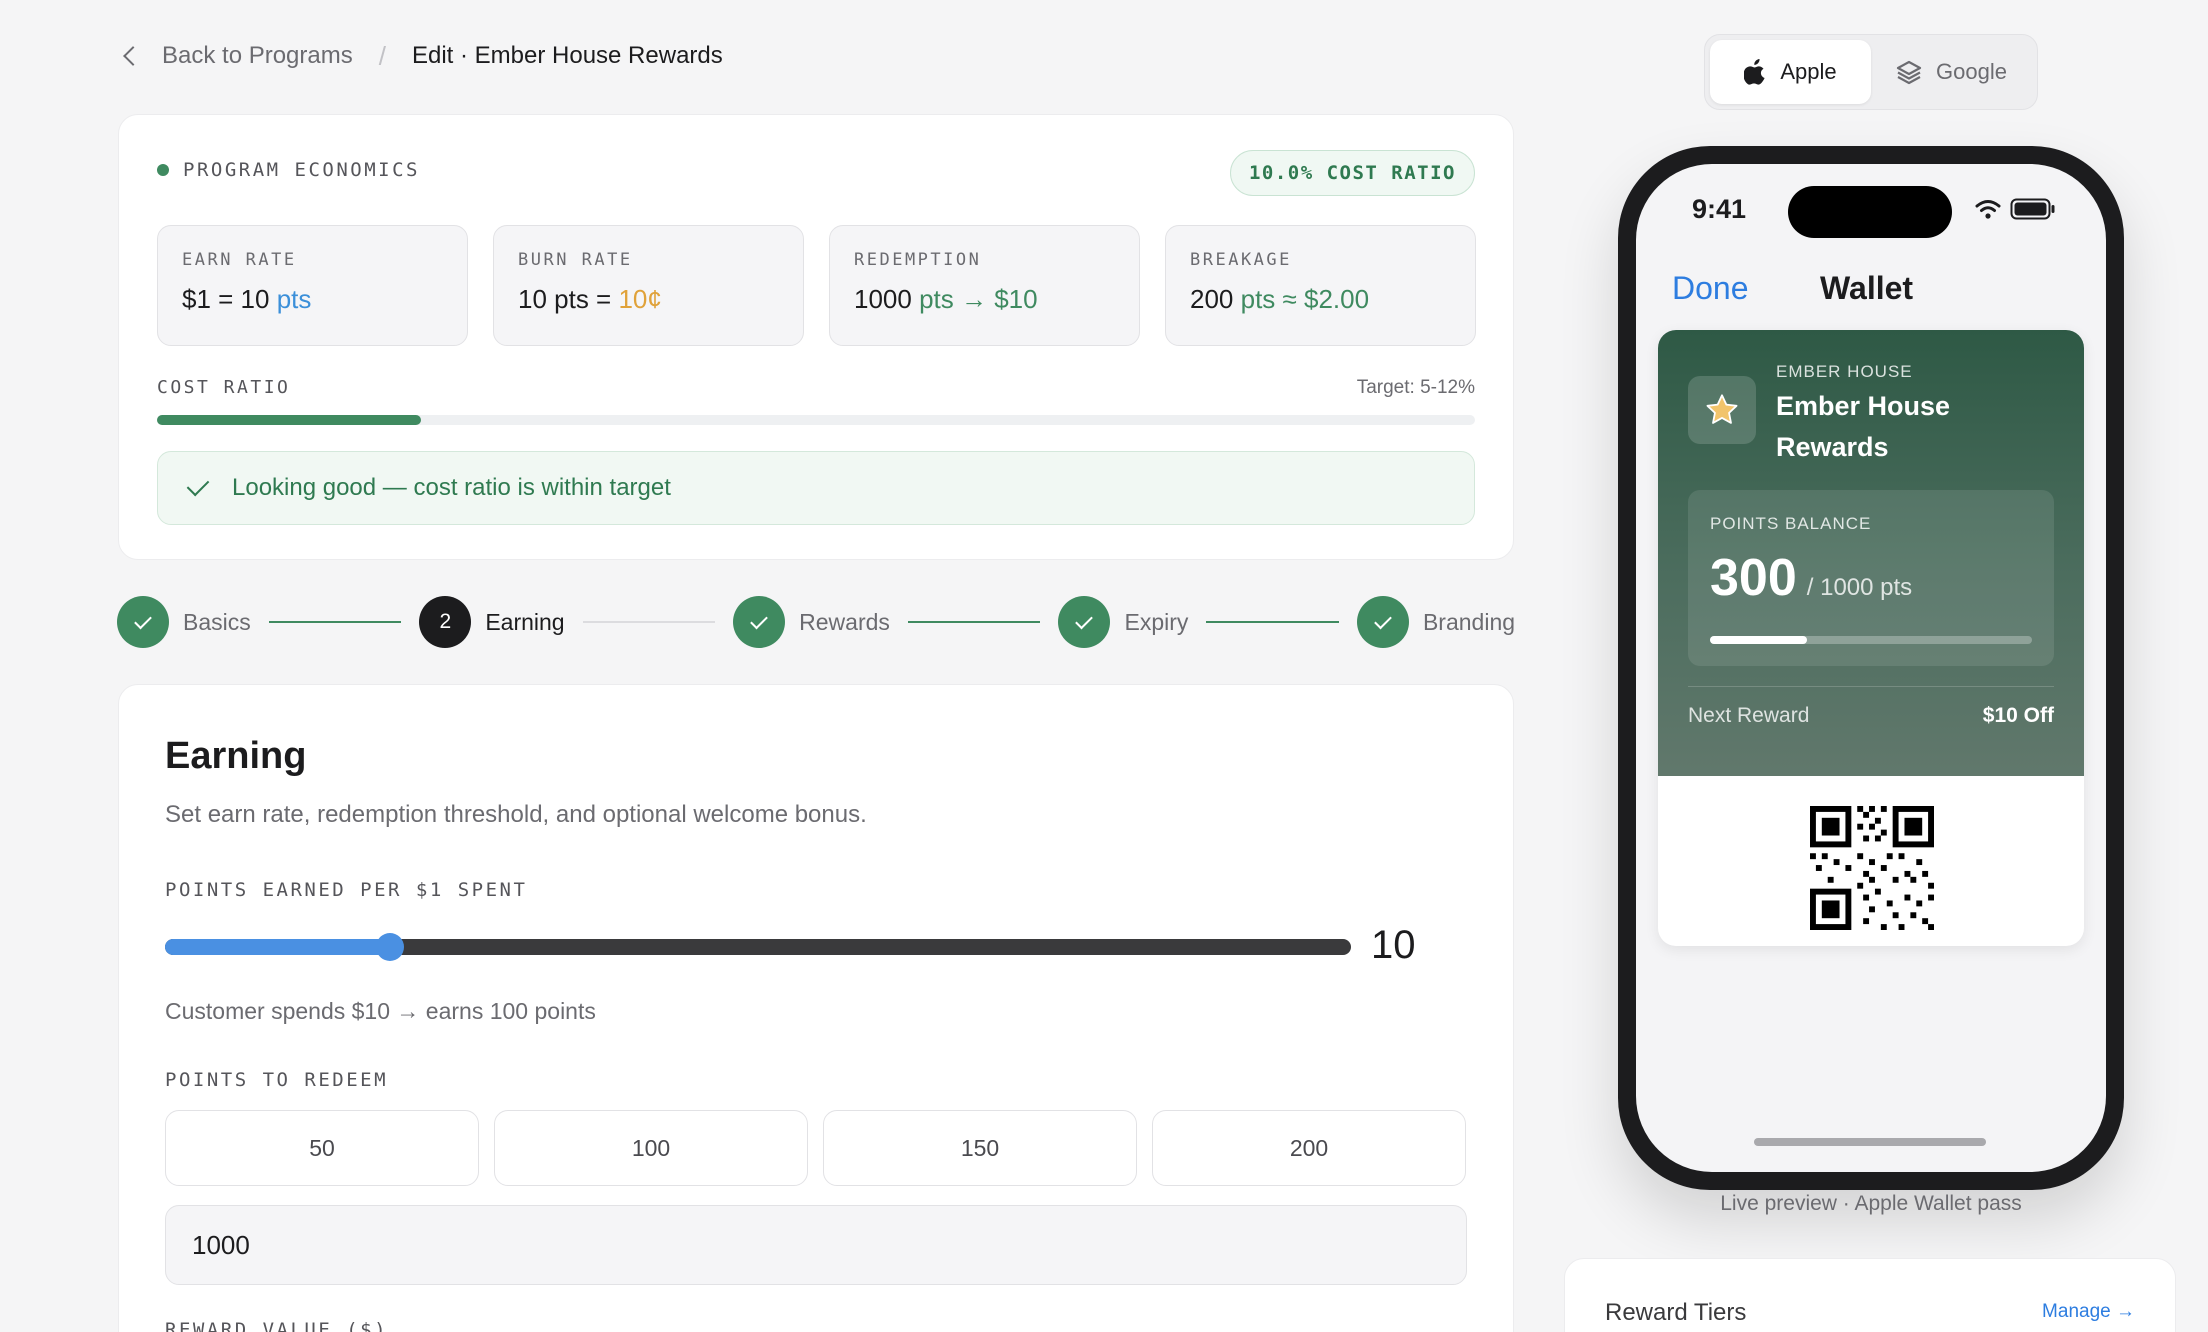 This screenshot has width=2208, height=1332. I want to click on earning-title: Earning, so click(236, 756).